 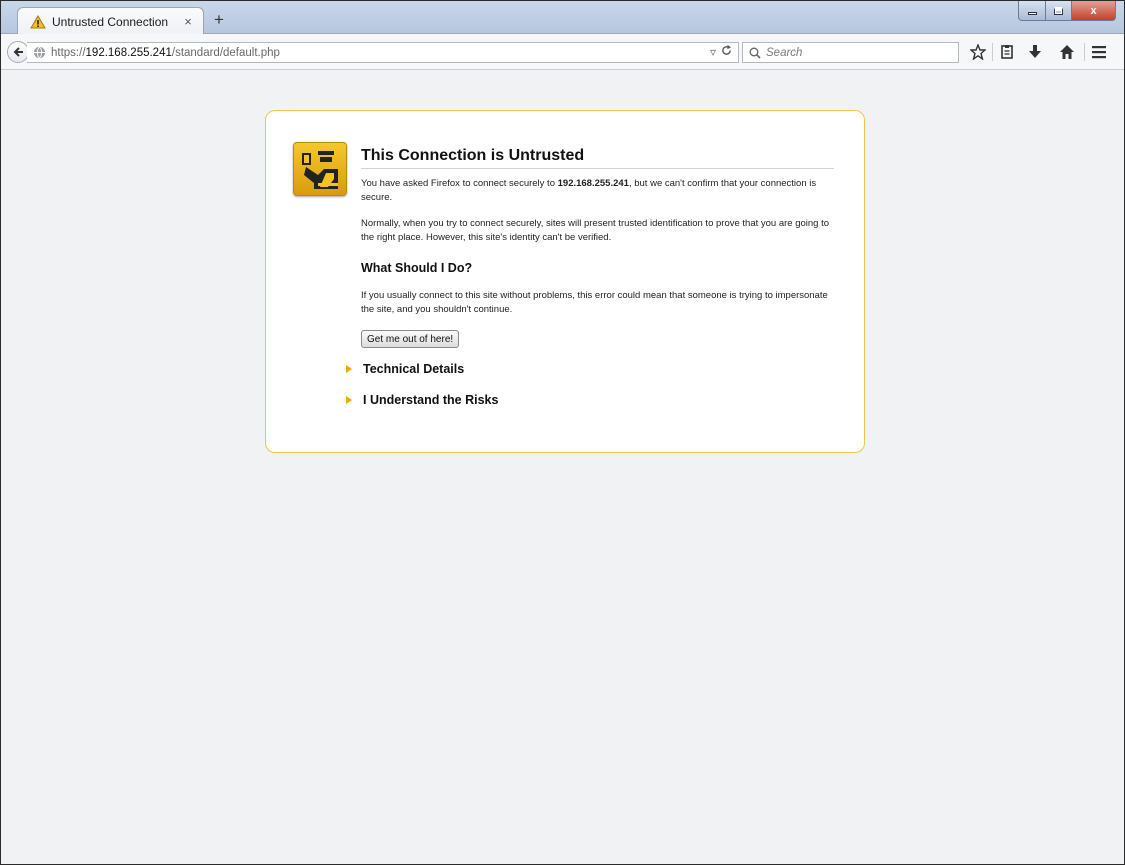 I want to click on warning-icon, so click(x=38, y=21).